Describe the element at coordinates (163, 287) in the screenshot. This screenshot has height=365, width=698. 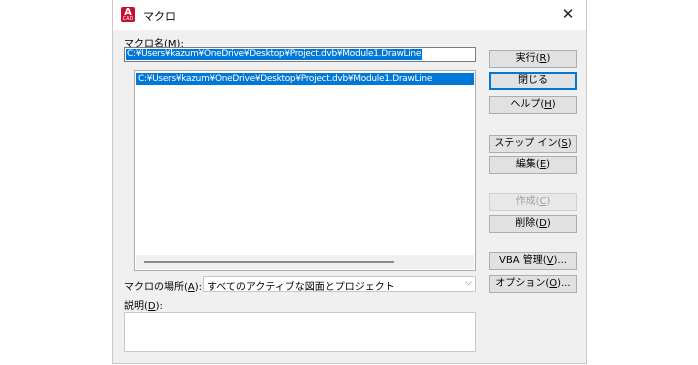
I see `location-label: マクロの場所(A):` at that location.